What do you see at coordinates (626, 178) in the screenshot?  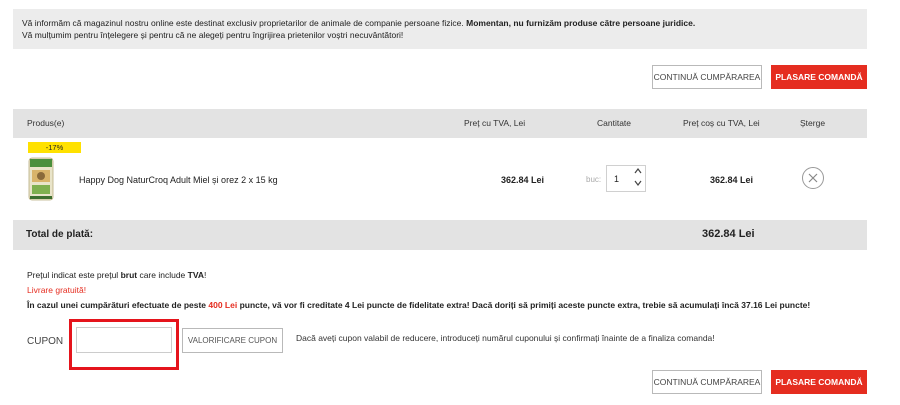 I see `quantity-stepper: 1` at bounding box center [626, 178].